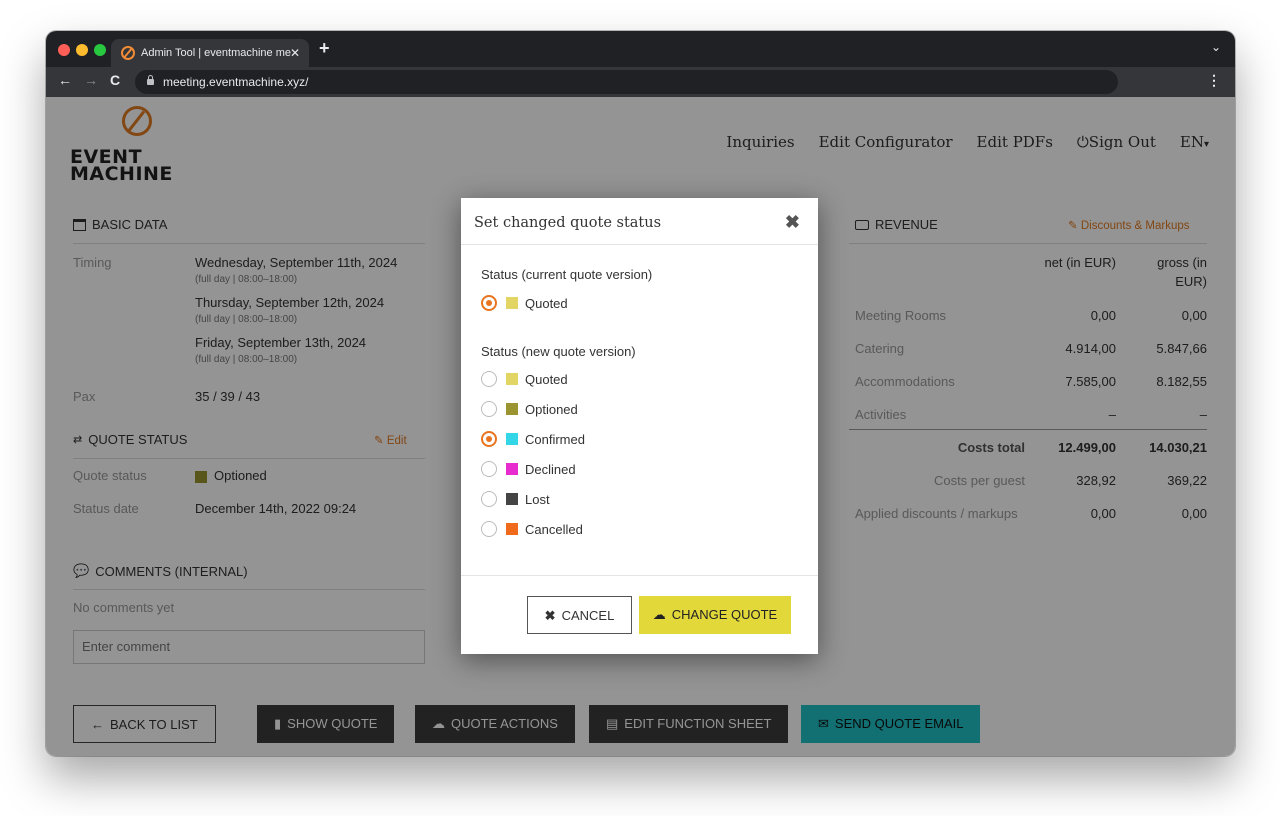  I want to click on back-arrow-icon: ←, so click(65, 80).